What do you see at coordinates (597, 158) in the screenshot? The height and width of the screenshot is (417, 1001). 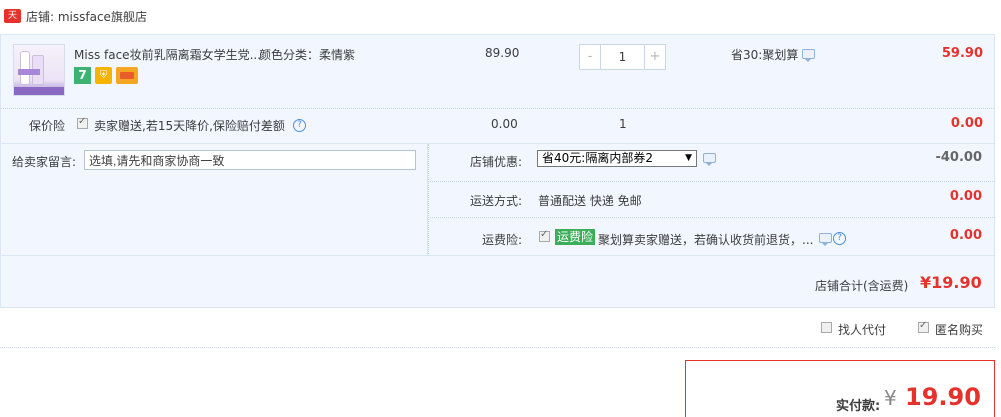 I see `store-coupon-selected: 省40元:隔离内部券2` at bounding box center [597, 158].